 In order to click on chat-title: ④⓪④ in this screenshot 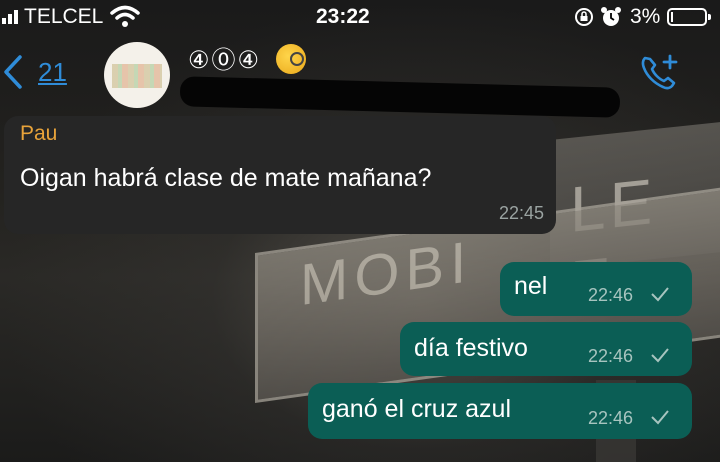, I will do `click(224, 57)`.